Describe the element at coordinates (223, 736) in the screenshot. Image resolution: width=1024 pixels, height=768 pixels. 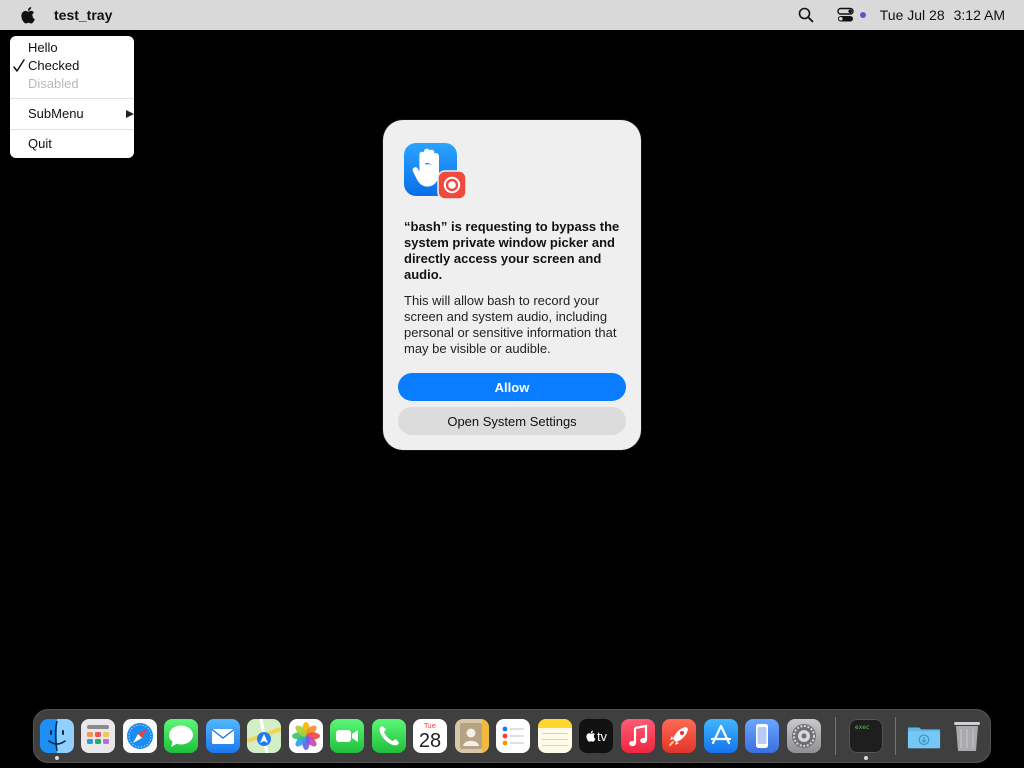
I see `mail-icon` at that location.